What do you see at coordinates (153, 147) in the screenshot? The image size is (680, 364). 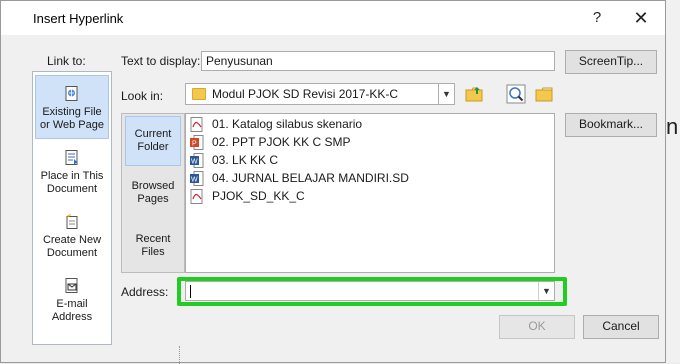 I see `side-item-line2: Folder` at bounding box center [153, 147].